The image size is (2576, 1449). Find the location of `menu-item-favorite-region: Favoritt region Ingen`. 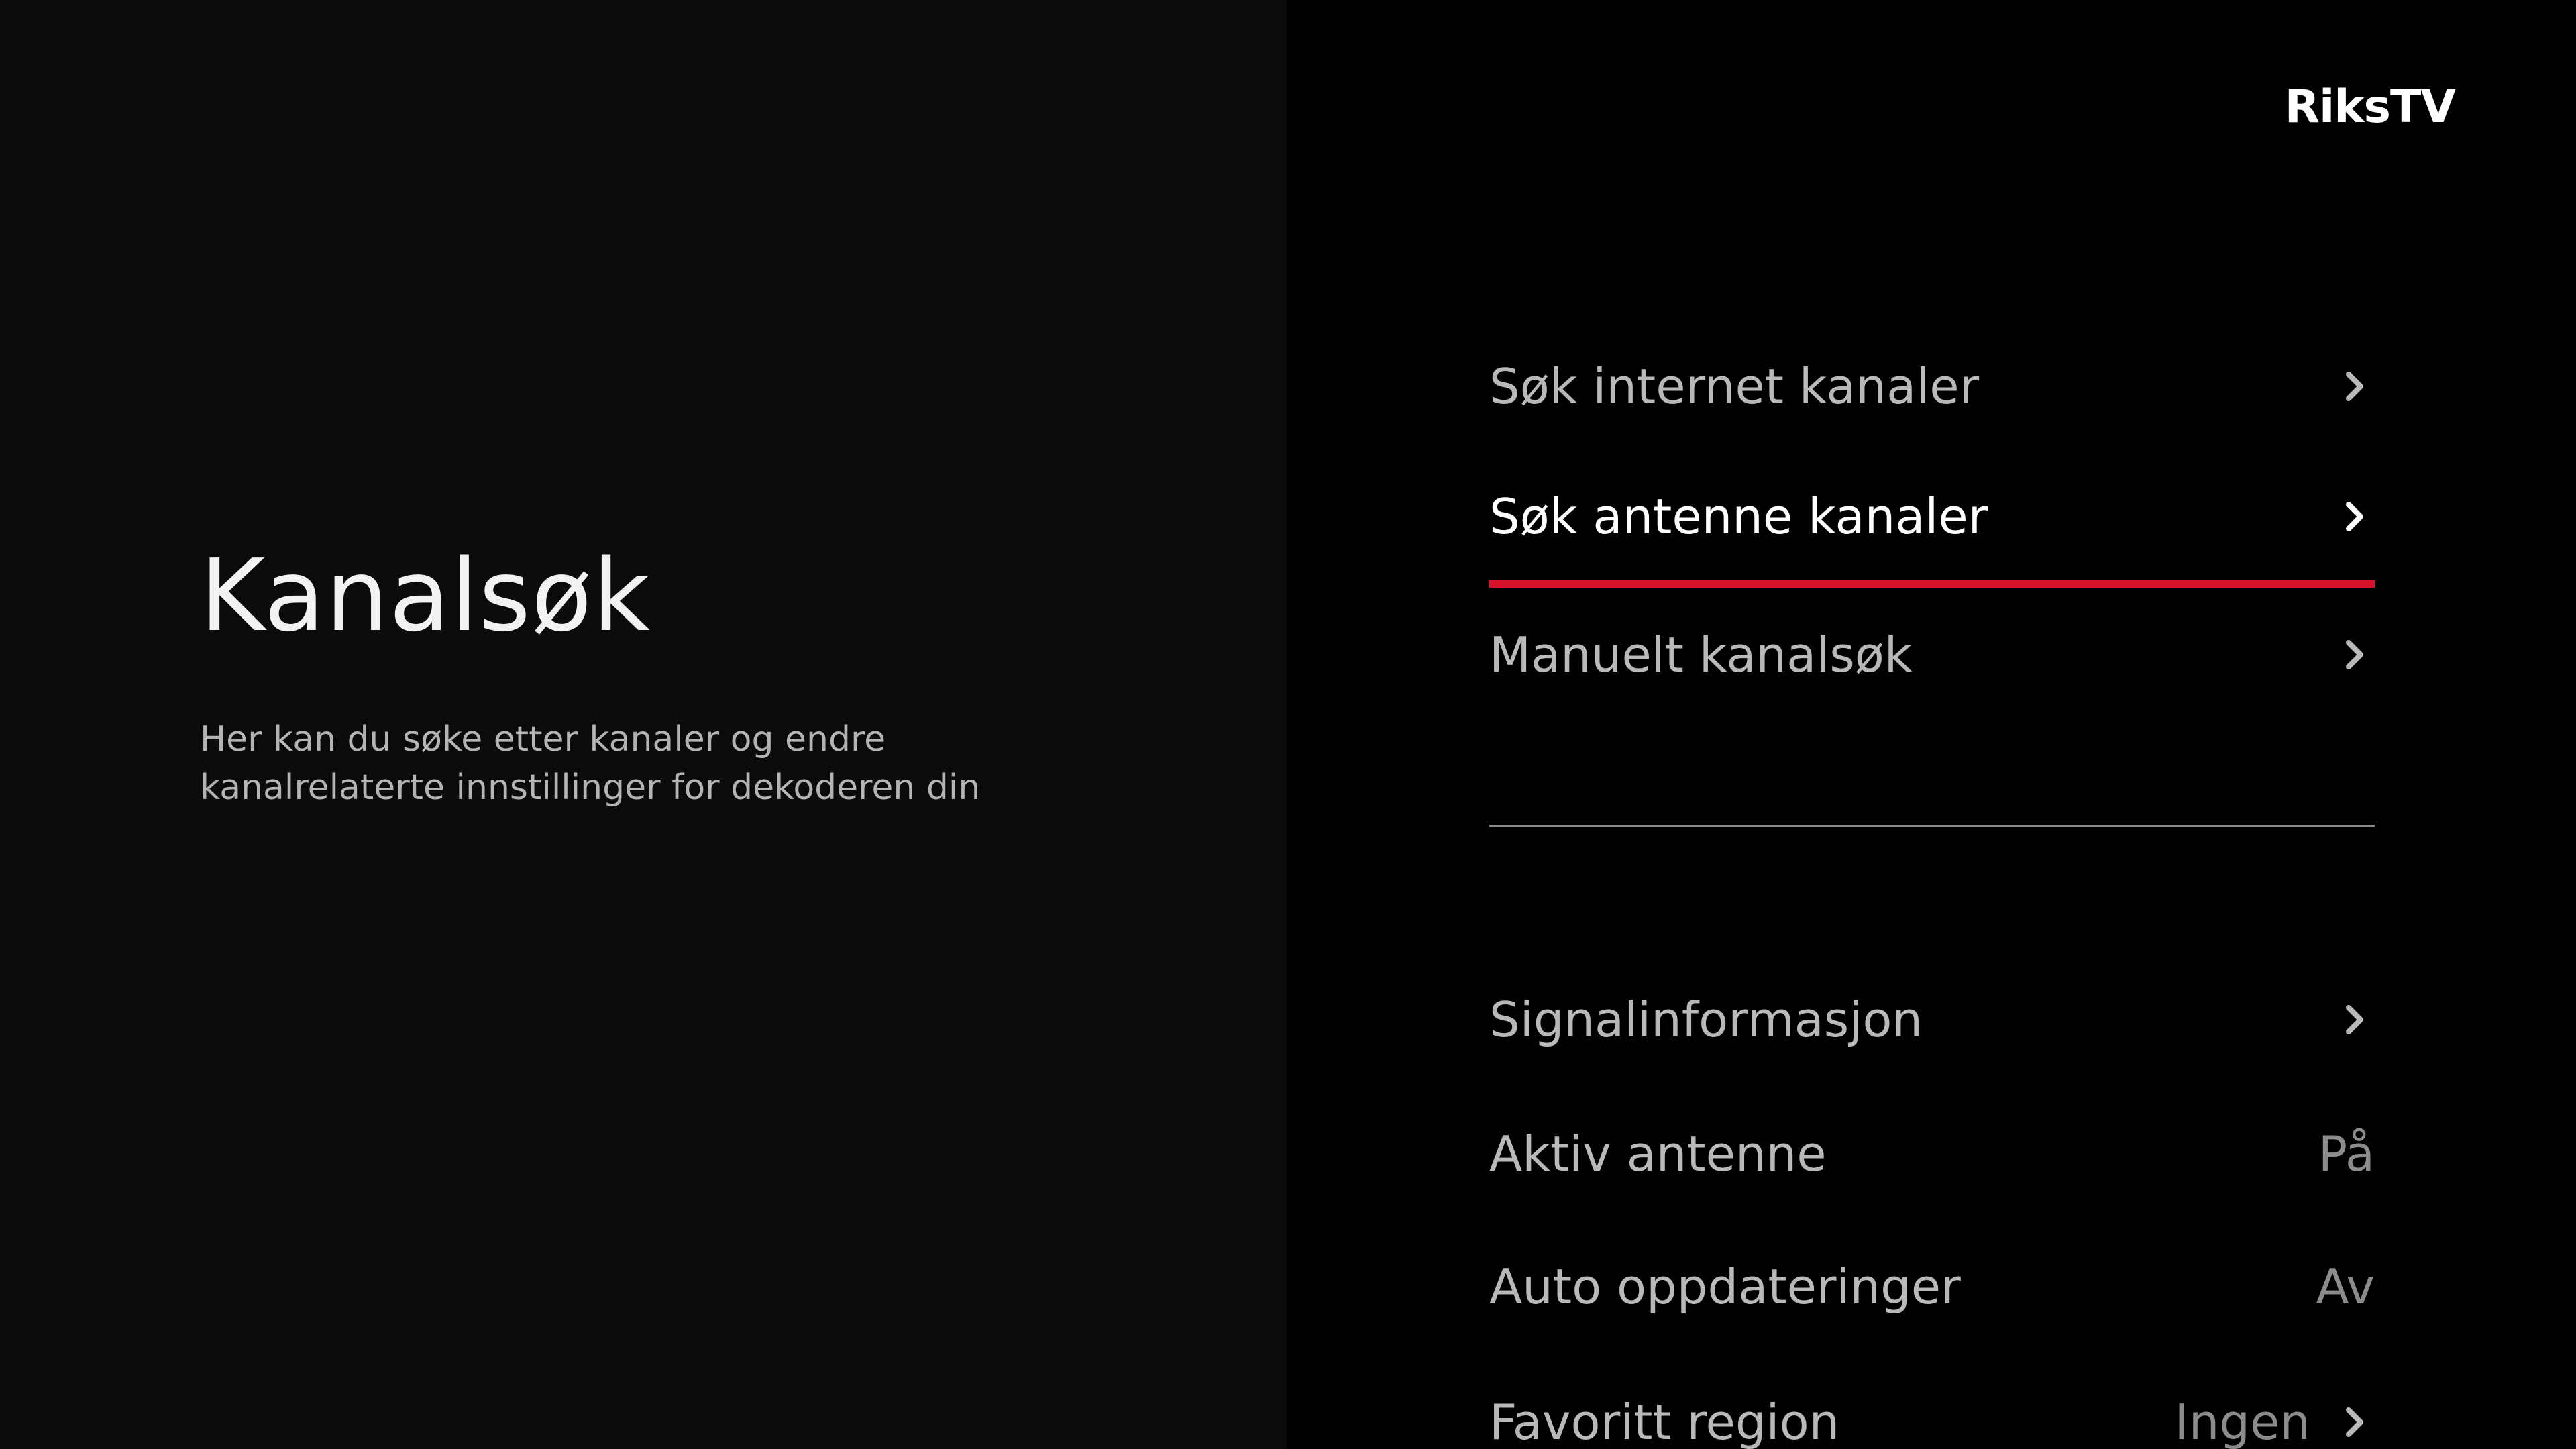

menu-item-favorite-region: Favoritt region Ingen is located at coordinates (1932, 1402).